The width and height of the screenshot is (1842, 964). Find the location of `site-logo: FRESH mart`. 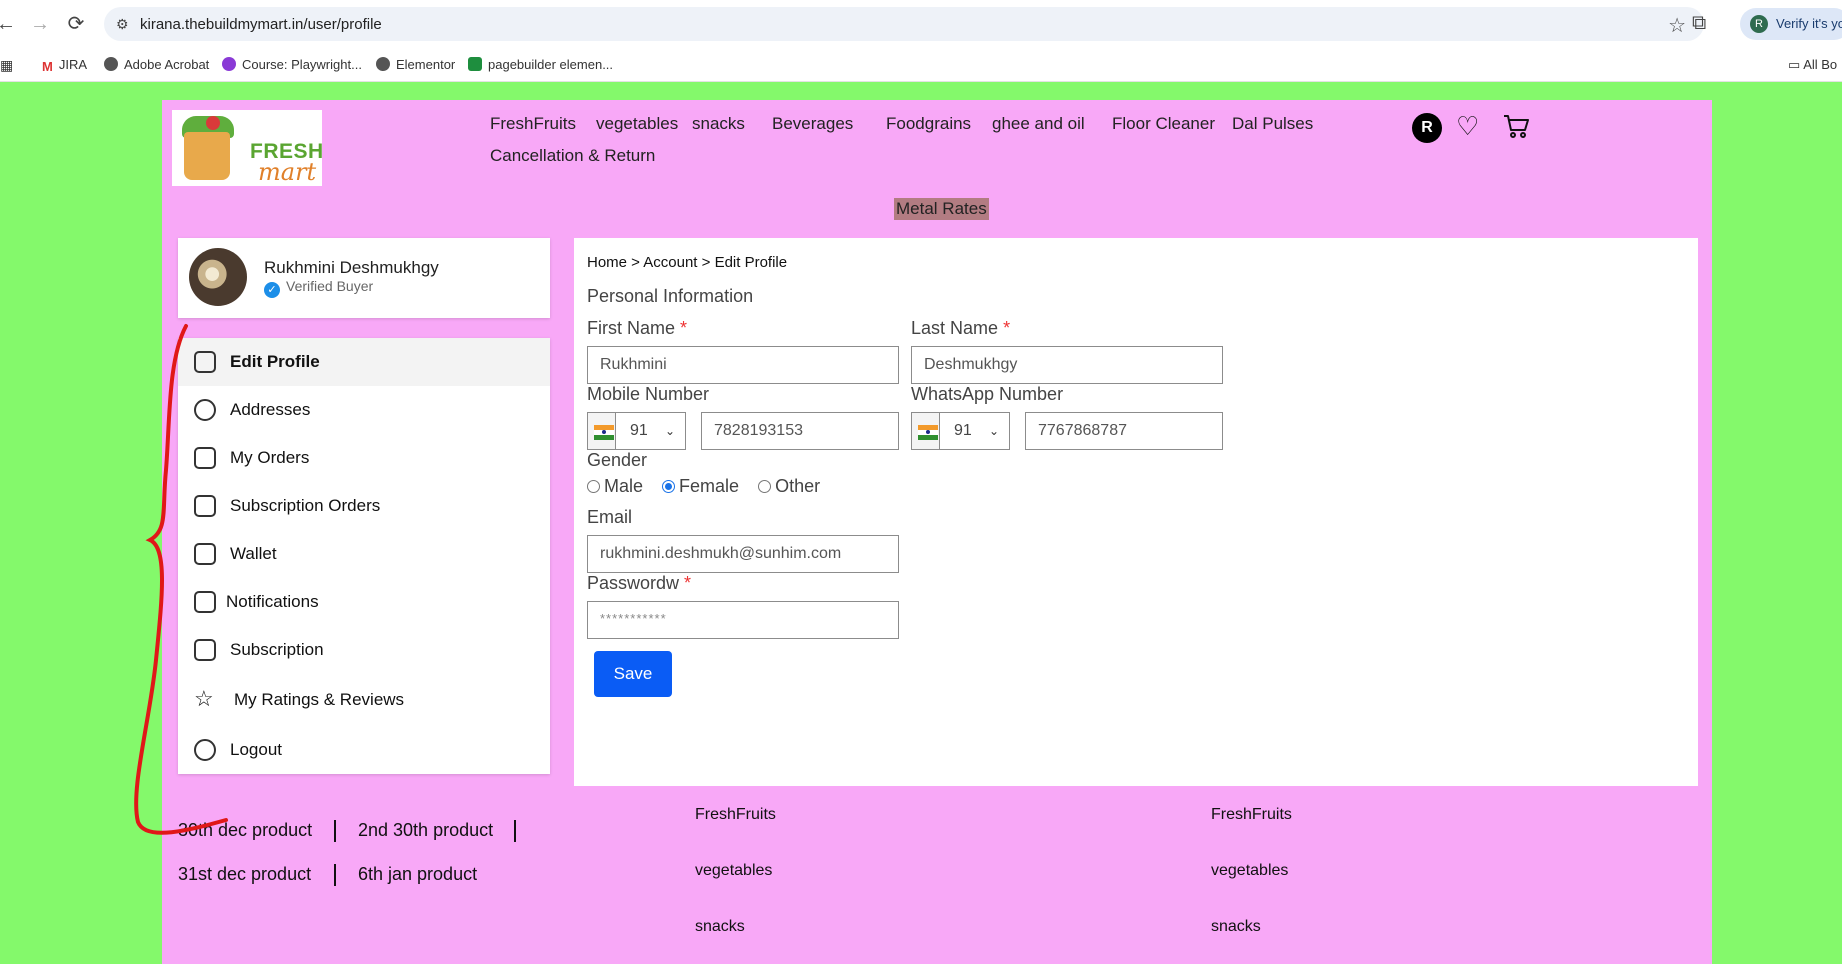

site-logo: FRESH mart is located at coordinates (247, 148).